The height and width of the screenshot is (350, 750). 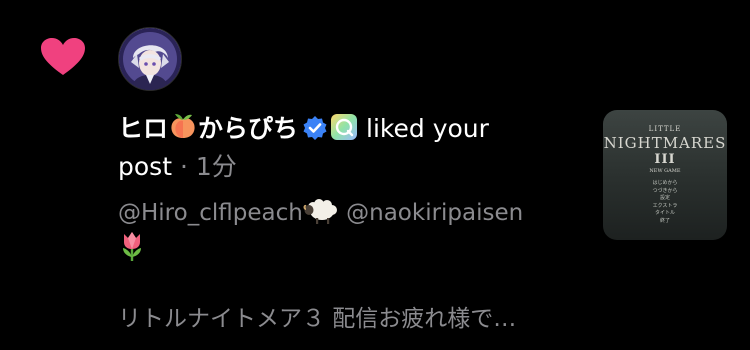 I want to click on avatar, so click(x=150, y=59).